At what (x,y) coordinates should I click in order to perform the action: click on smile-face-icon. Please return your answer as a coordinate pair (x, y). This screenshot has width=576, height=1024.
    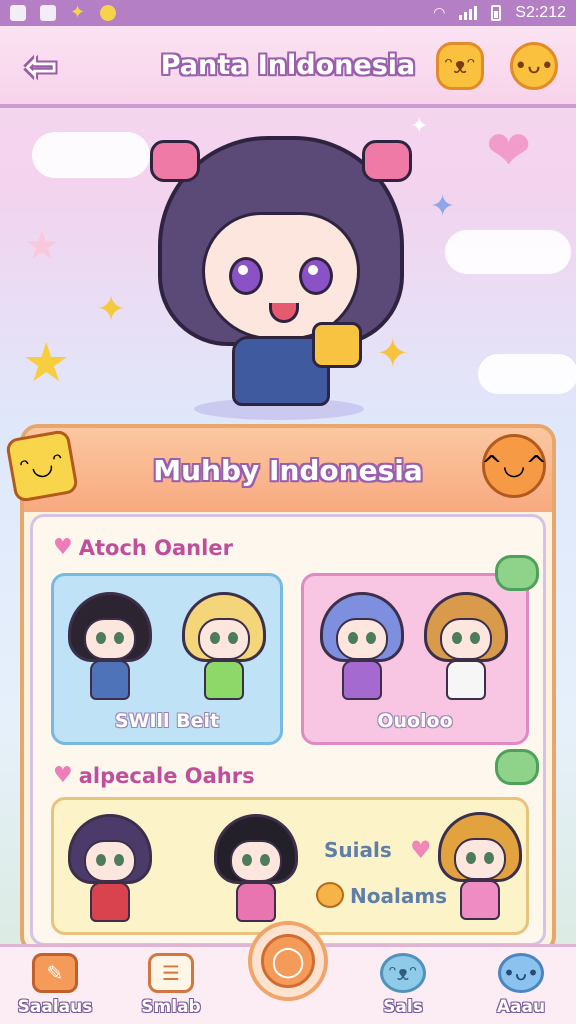
    Looking at the image, I should click on (330, 895).